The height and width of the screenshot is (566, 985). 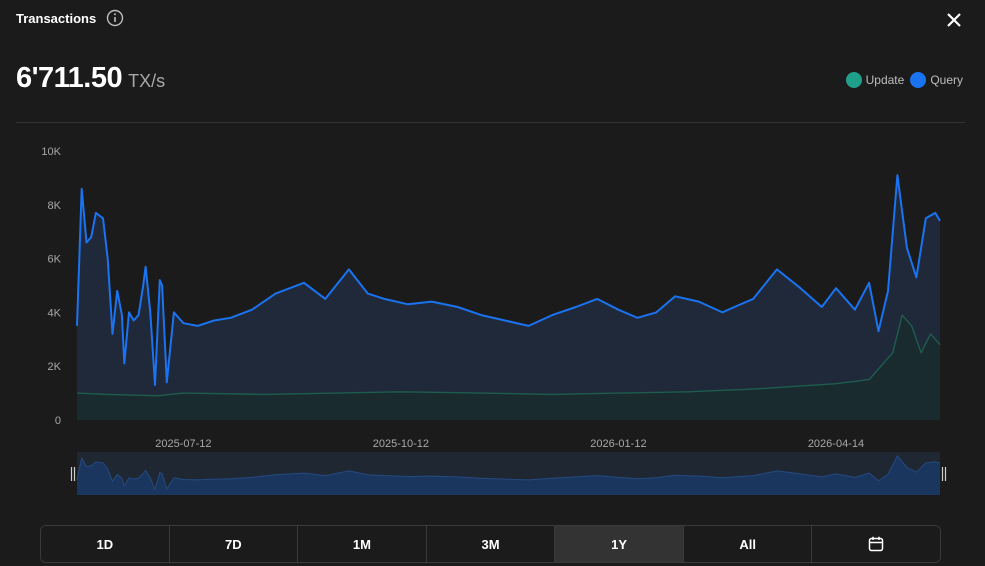 I want to click on chart-legend: Update Query, so click(x=901, y=80).